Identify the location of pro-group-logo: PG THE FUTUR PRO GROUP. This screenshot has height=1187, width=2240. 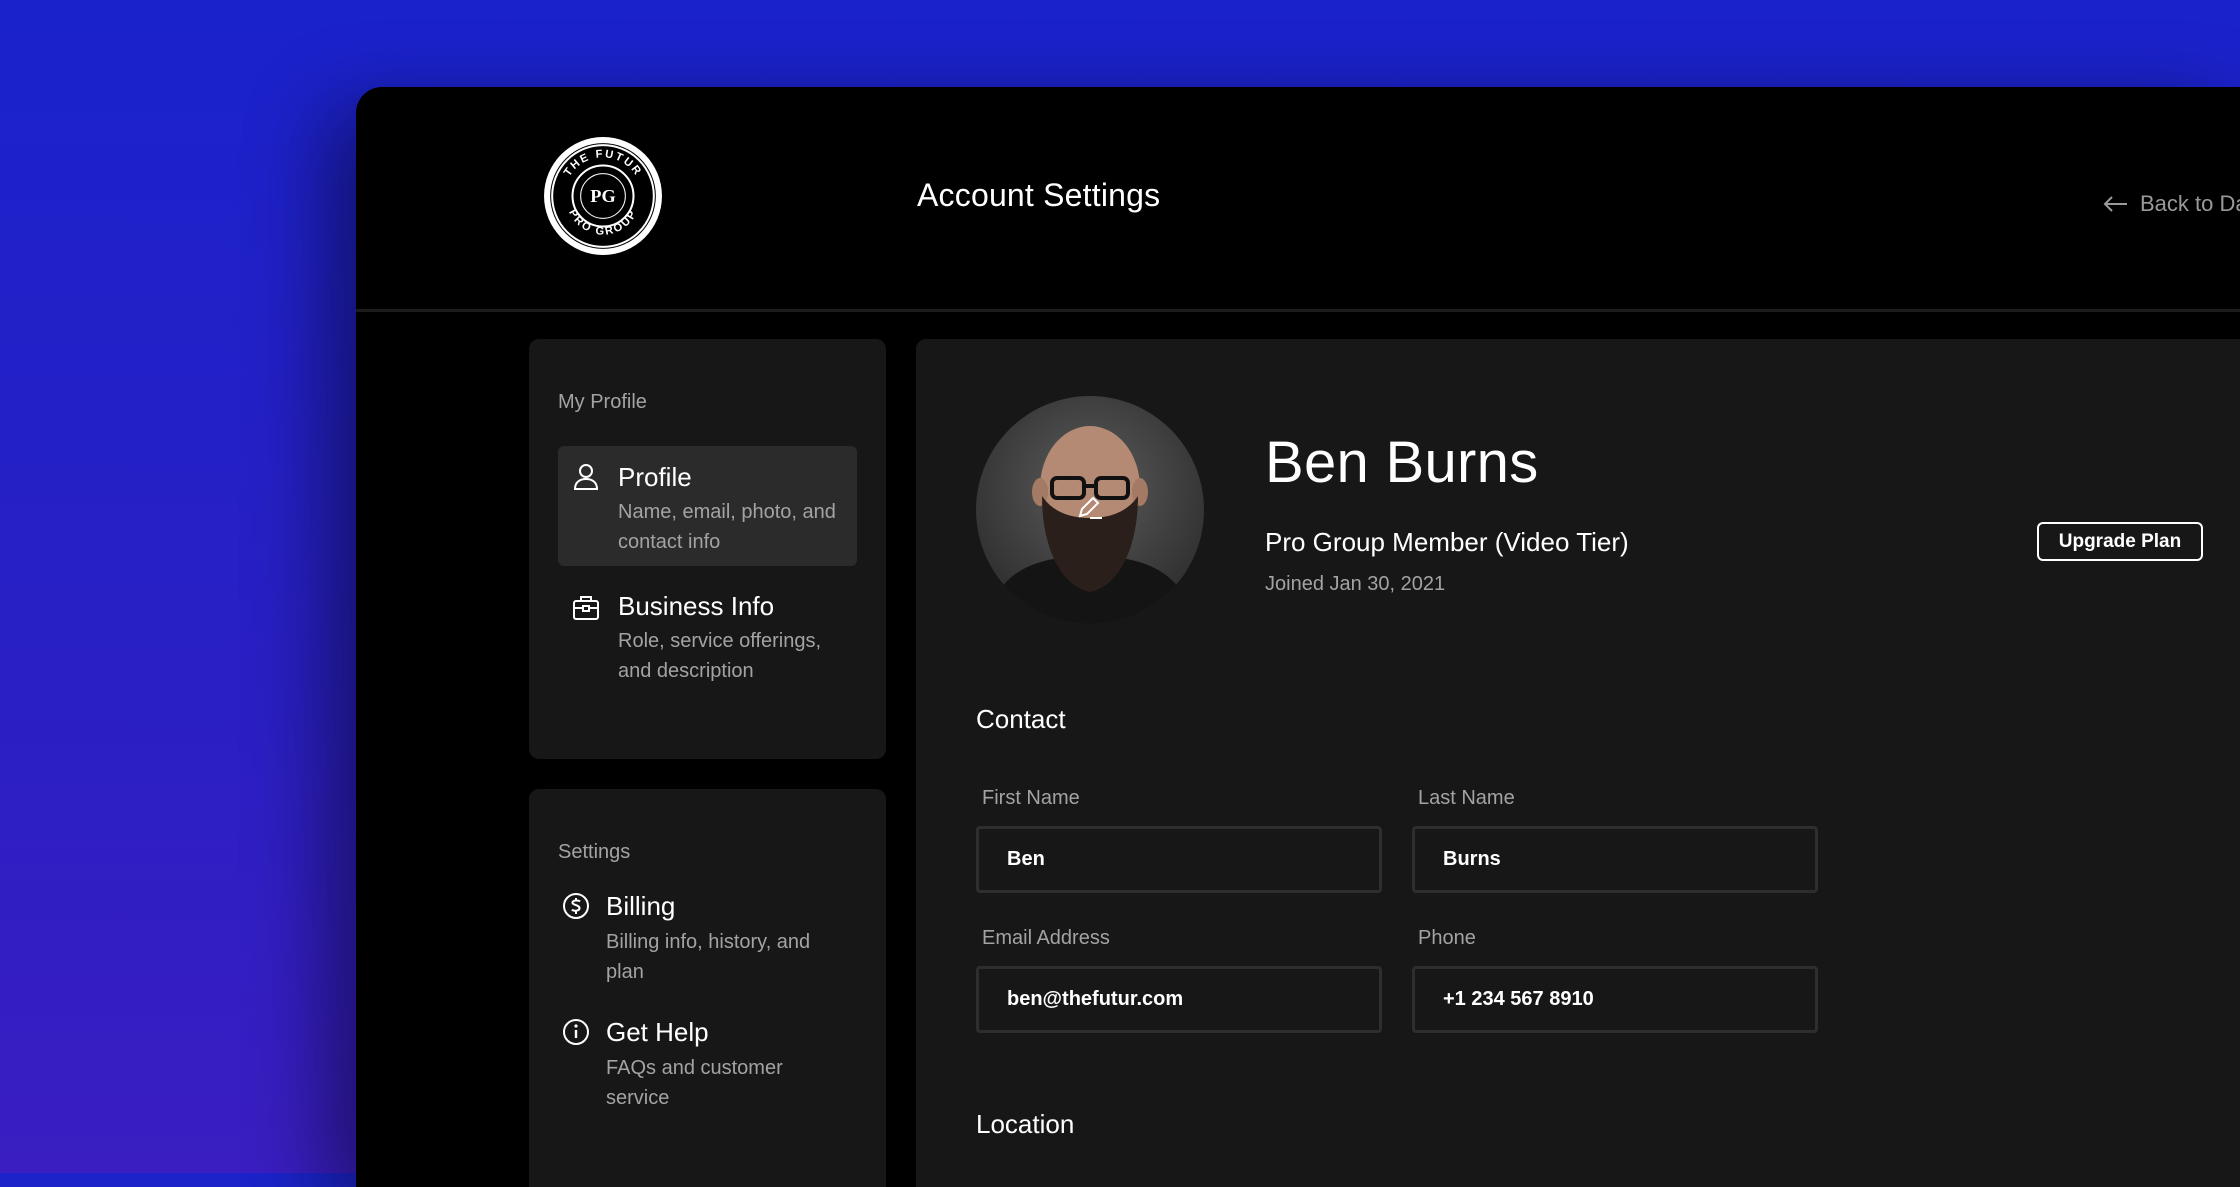
(603, 196).